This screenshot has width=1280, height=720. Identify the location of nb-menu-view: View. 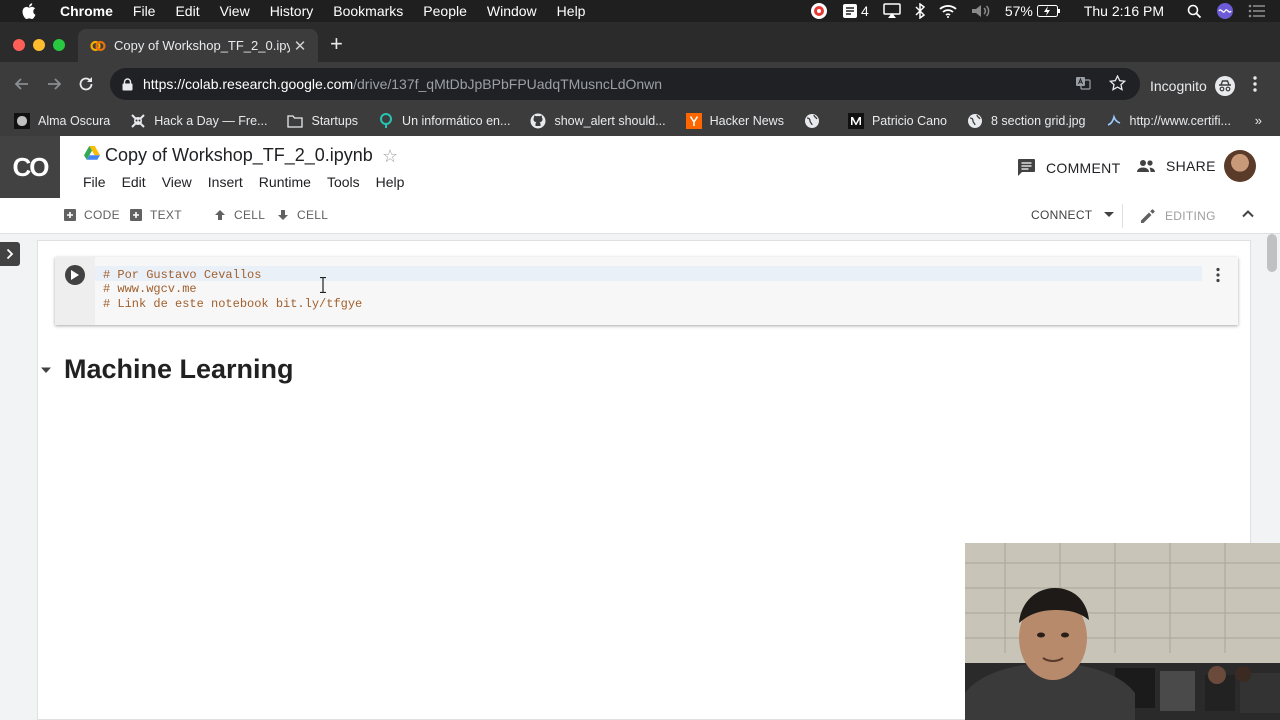
(177, 182).